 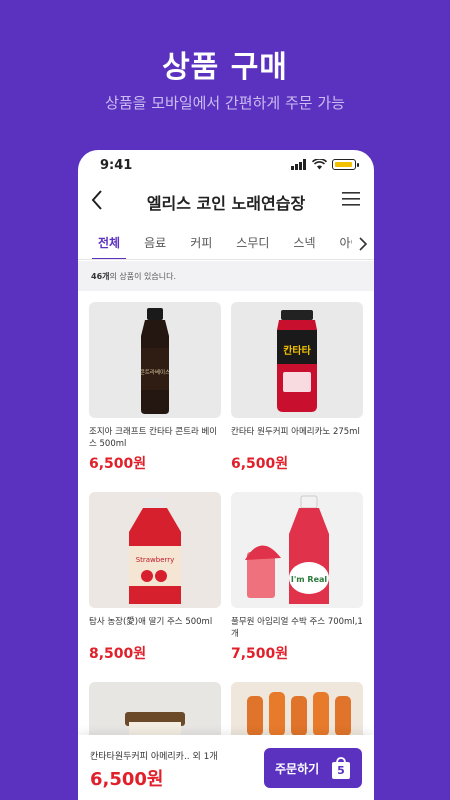 I want to click on category-tabs: 전체 음료 커피 스무디 스넥 아이스, so click(x=226, y=244).